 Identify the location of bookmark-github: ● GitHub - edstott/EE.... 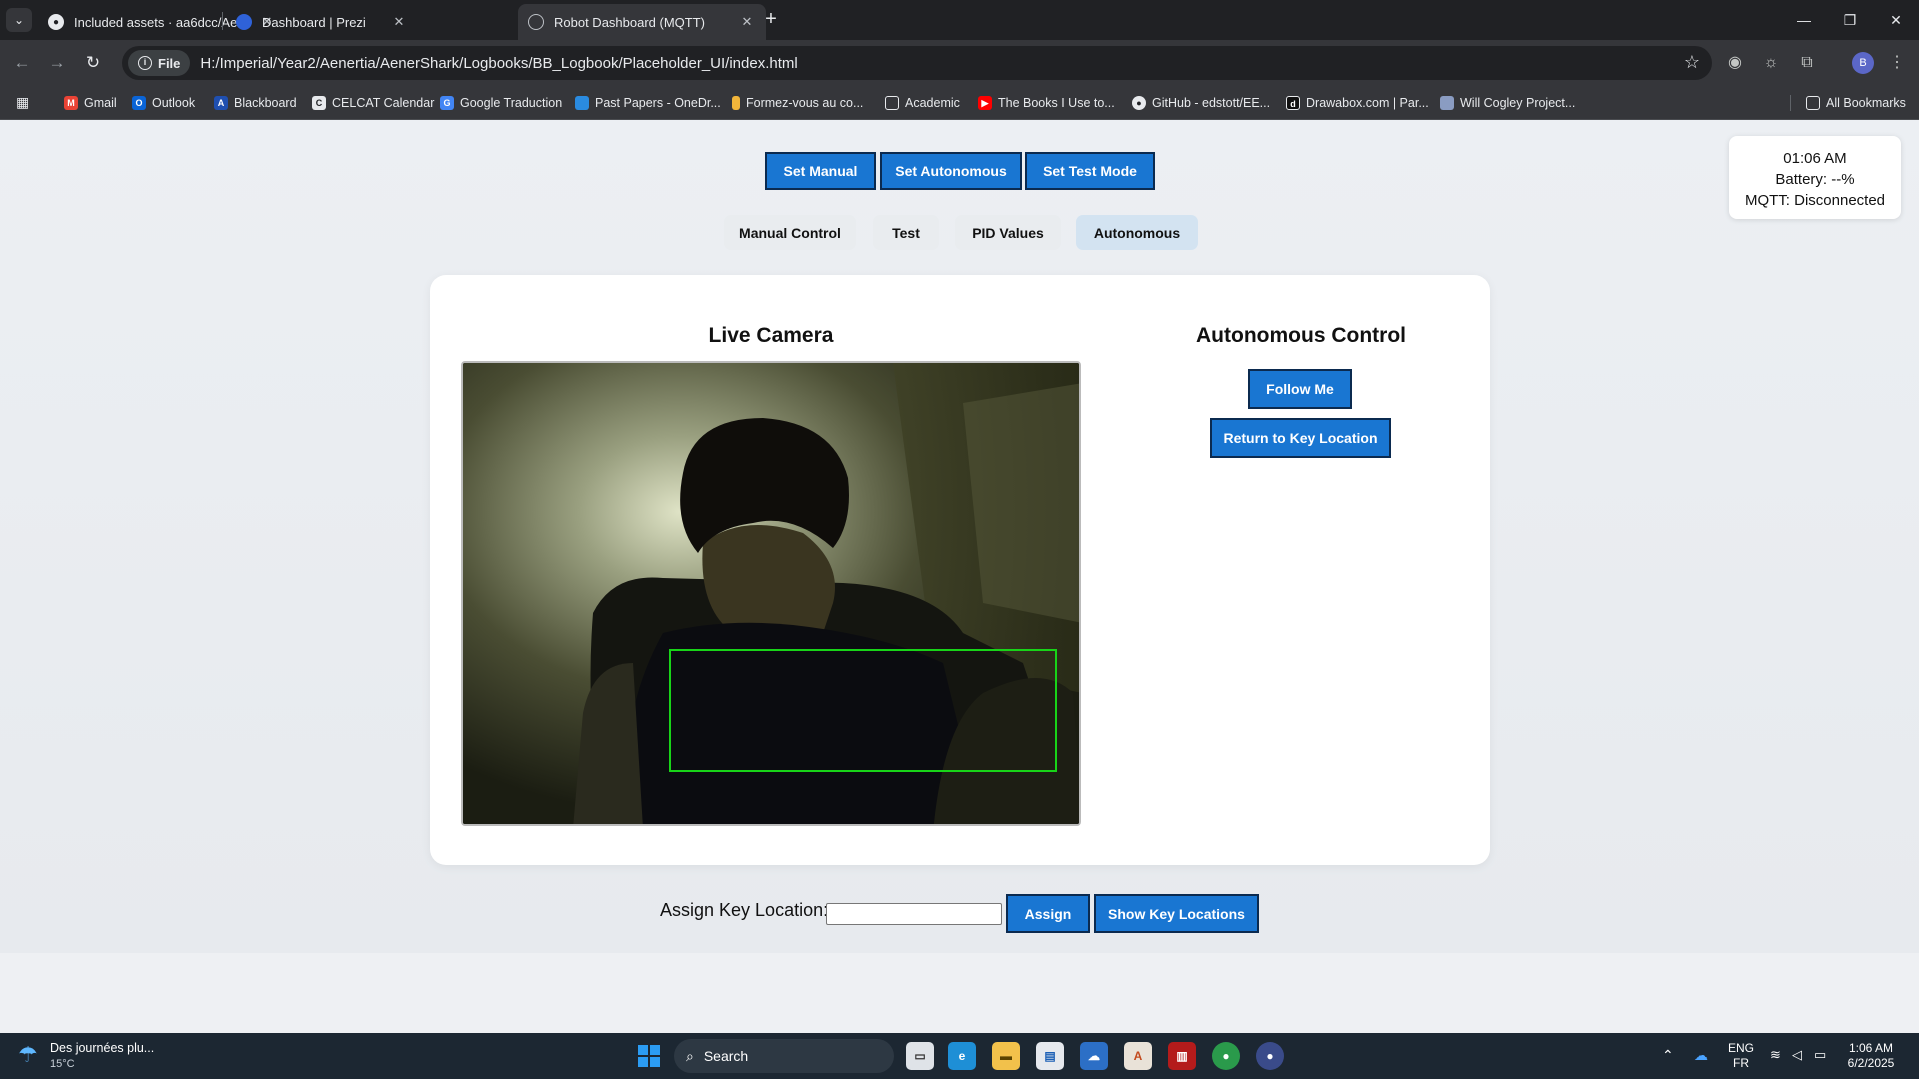
(1201, 103).